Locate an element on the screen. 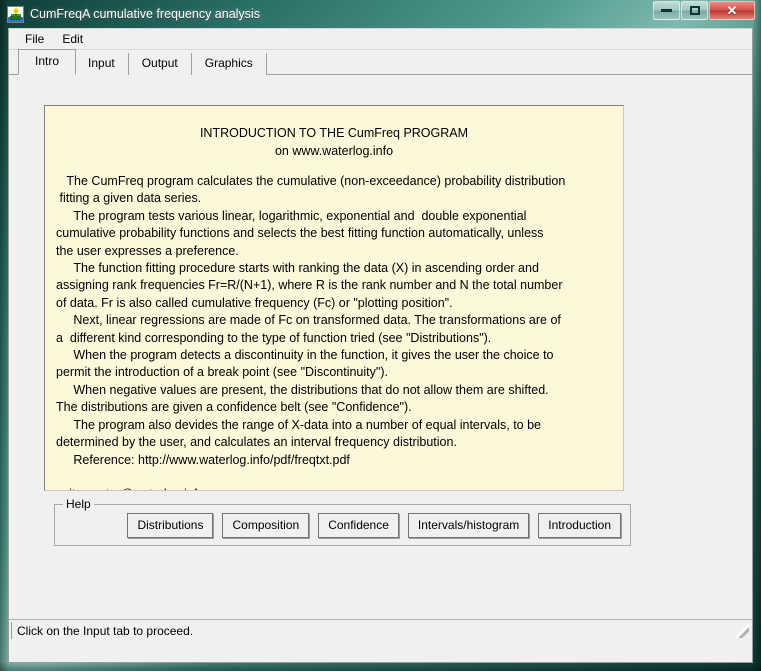 The image size is (761, 671). title-bar: CumFreqA cumulative frequency analysis ✕ is located at coordinates (380, 14).